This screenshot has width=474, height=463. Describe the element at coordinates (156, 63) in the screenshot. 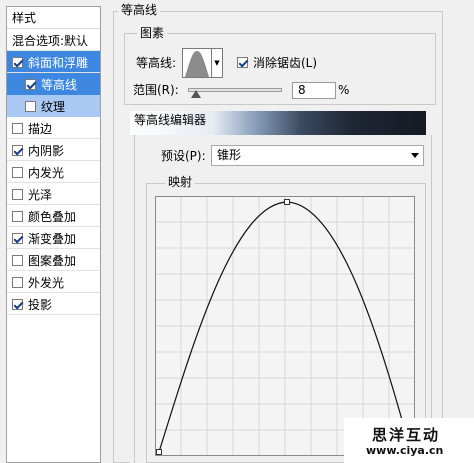

I see `contour-label: 等高线:` at that location.